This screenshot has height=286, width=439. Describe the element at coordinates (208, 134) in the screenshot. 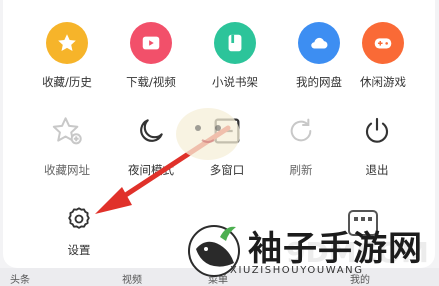

I see `mascot-image` at that location.